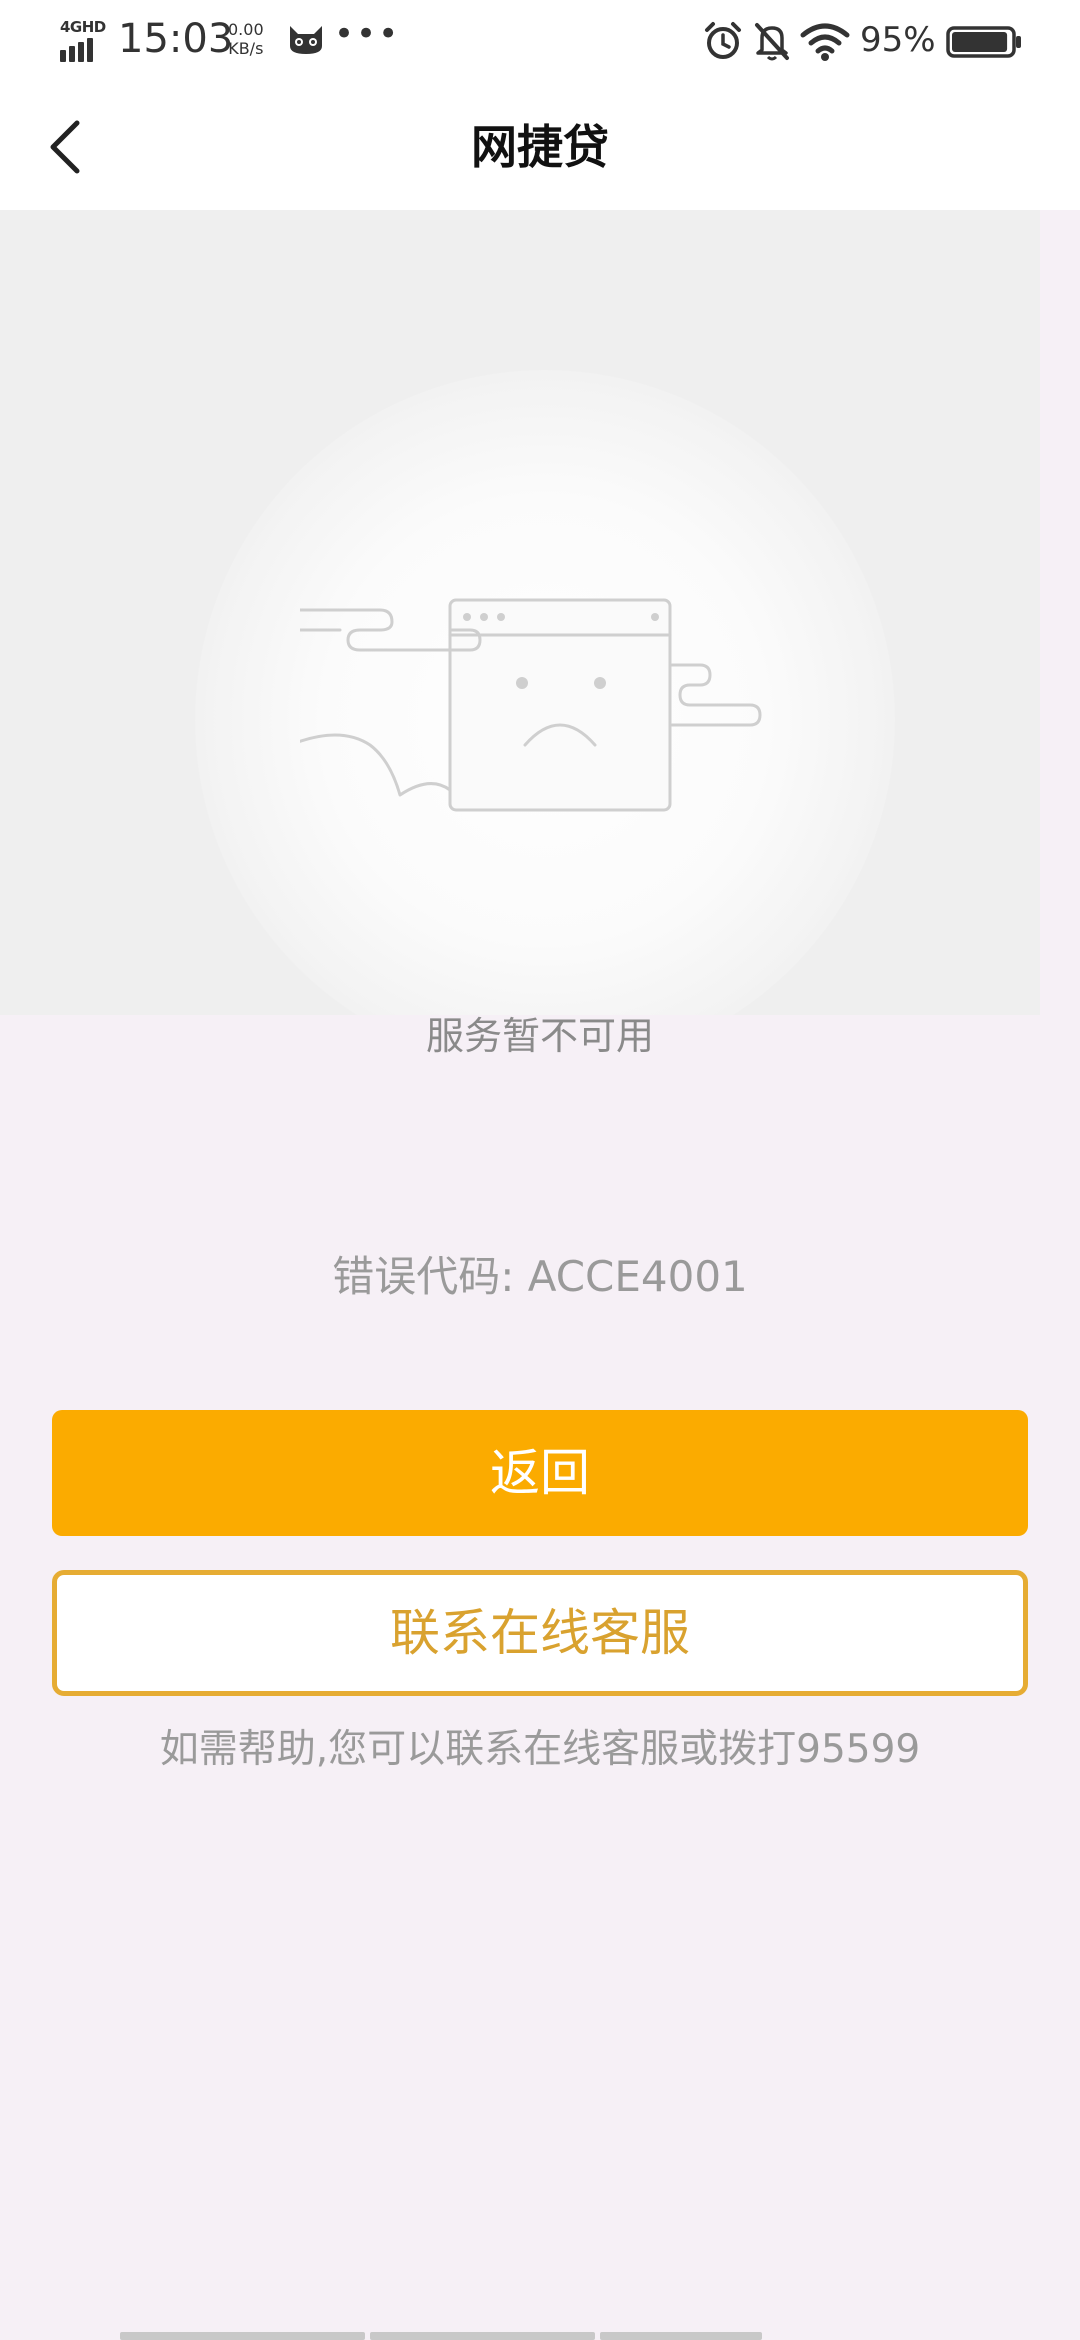  I want to click on battery-percent: 95%, so click(898, 40).